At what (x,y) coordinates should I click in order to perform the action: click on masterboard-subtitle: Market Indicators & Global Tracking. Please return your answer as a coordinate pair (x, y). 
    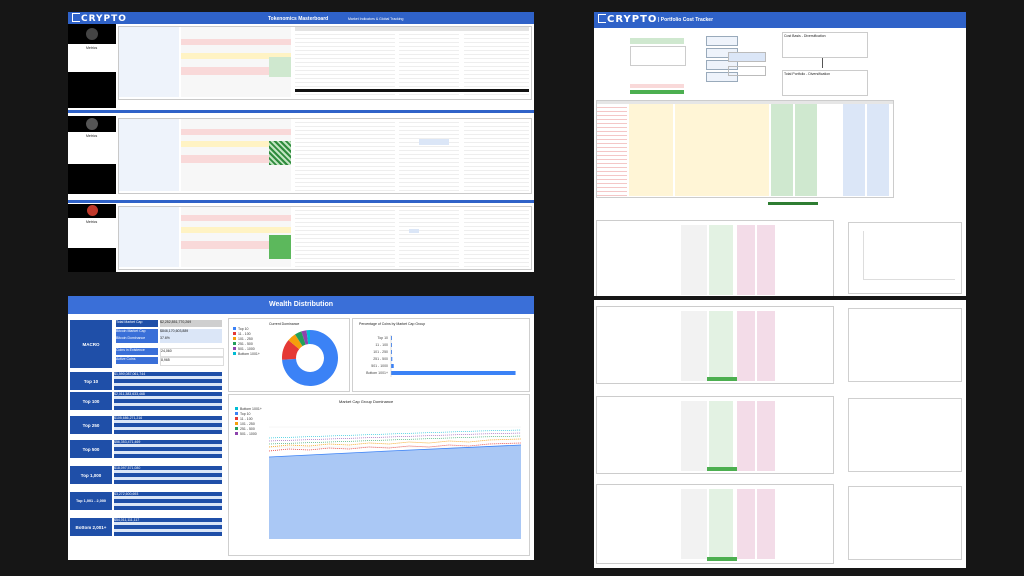
    Looking at the image, I should click on (376, 19).